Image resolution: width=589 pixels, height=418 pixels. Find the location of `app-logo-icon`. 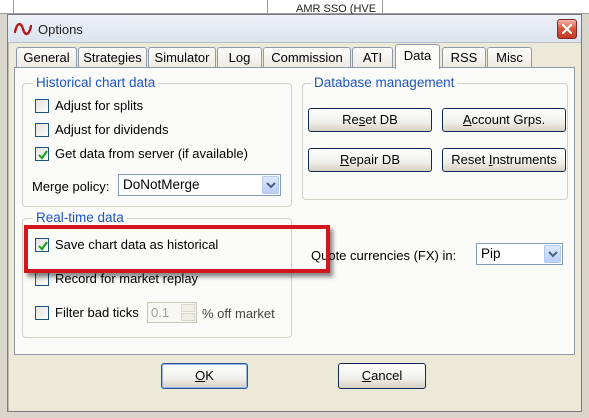

app-logo-icon is located at coordinates (23, 29).